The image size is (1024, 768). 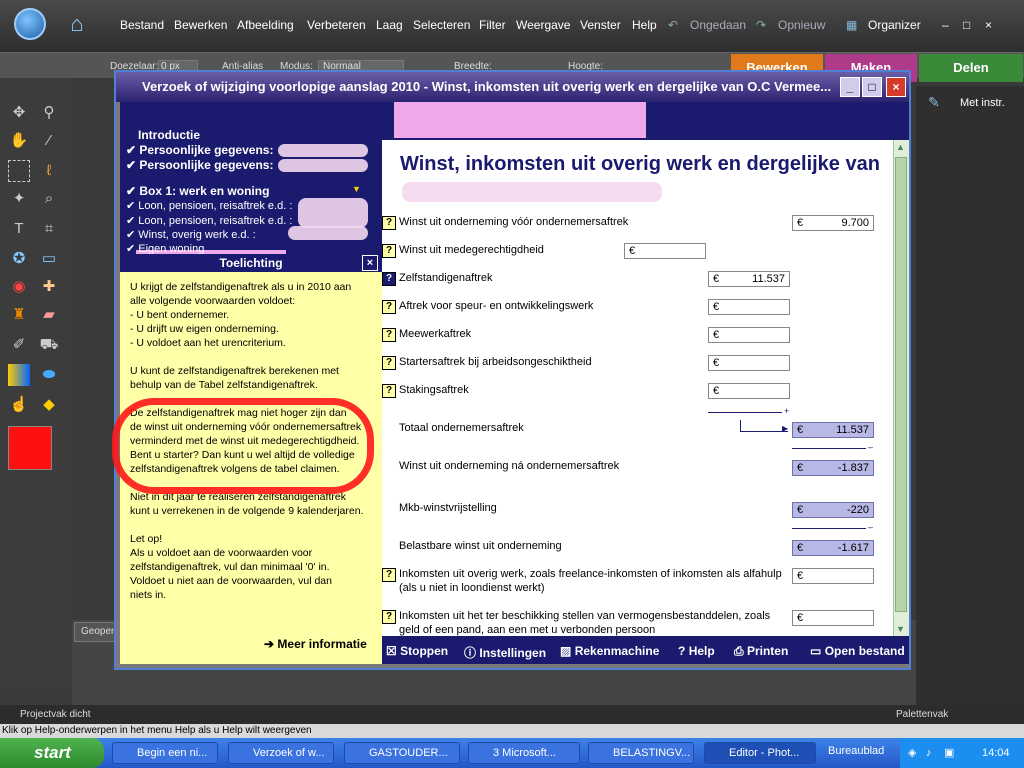 I want to click on move-tool-icon: ✥, so click(x=19, y=113).